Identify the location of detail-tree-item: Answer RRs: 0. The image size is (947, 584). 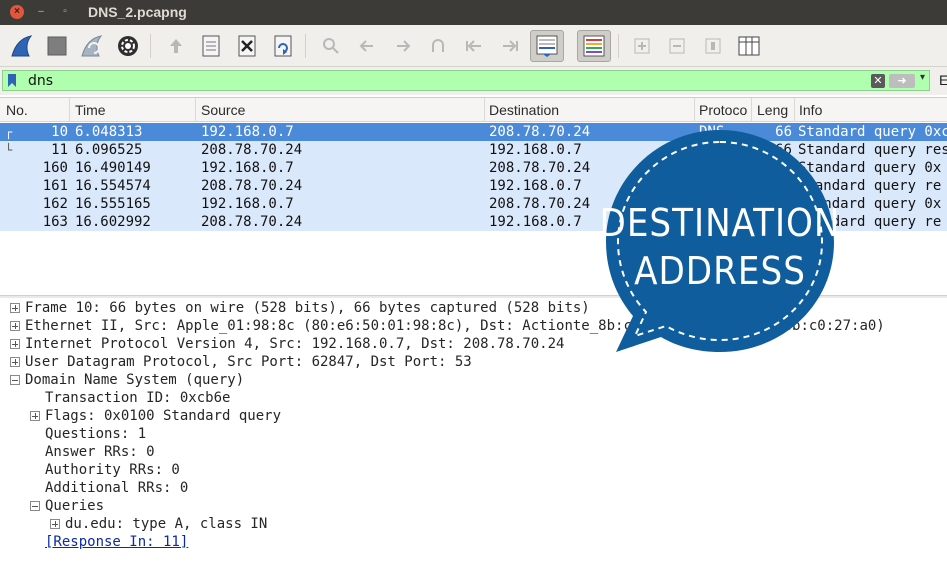
(100, 452).